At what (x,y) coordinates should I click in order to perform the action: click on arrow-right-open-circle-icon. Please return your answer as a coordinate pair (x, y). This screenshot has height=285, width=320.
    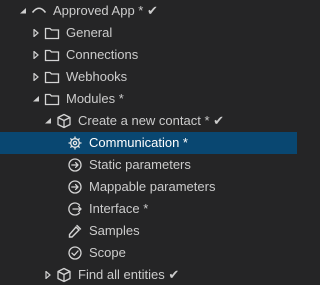
    Looking at the image, I should click on (75, 209).